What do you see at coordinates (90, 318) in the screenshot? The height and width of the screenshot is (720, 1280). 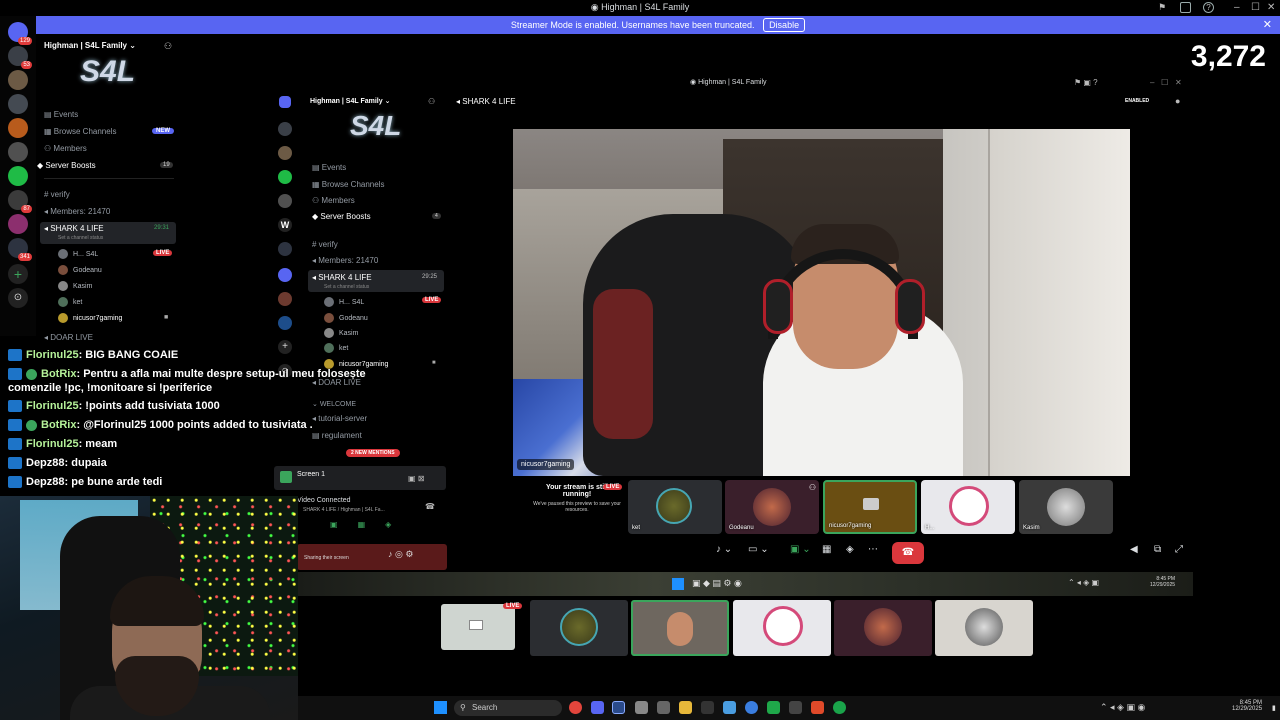 I see `voice-user: nicusor7gaming` at bounding box center [90, 318].